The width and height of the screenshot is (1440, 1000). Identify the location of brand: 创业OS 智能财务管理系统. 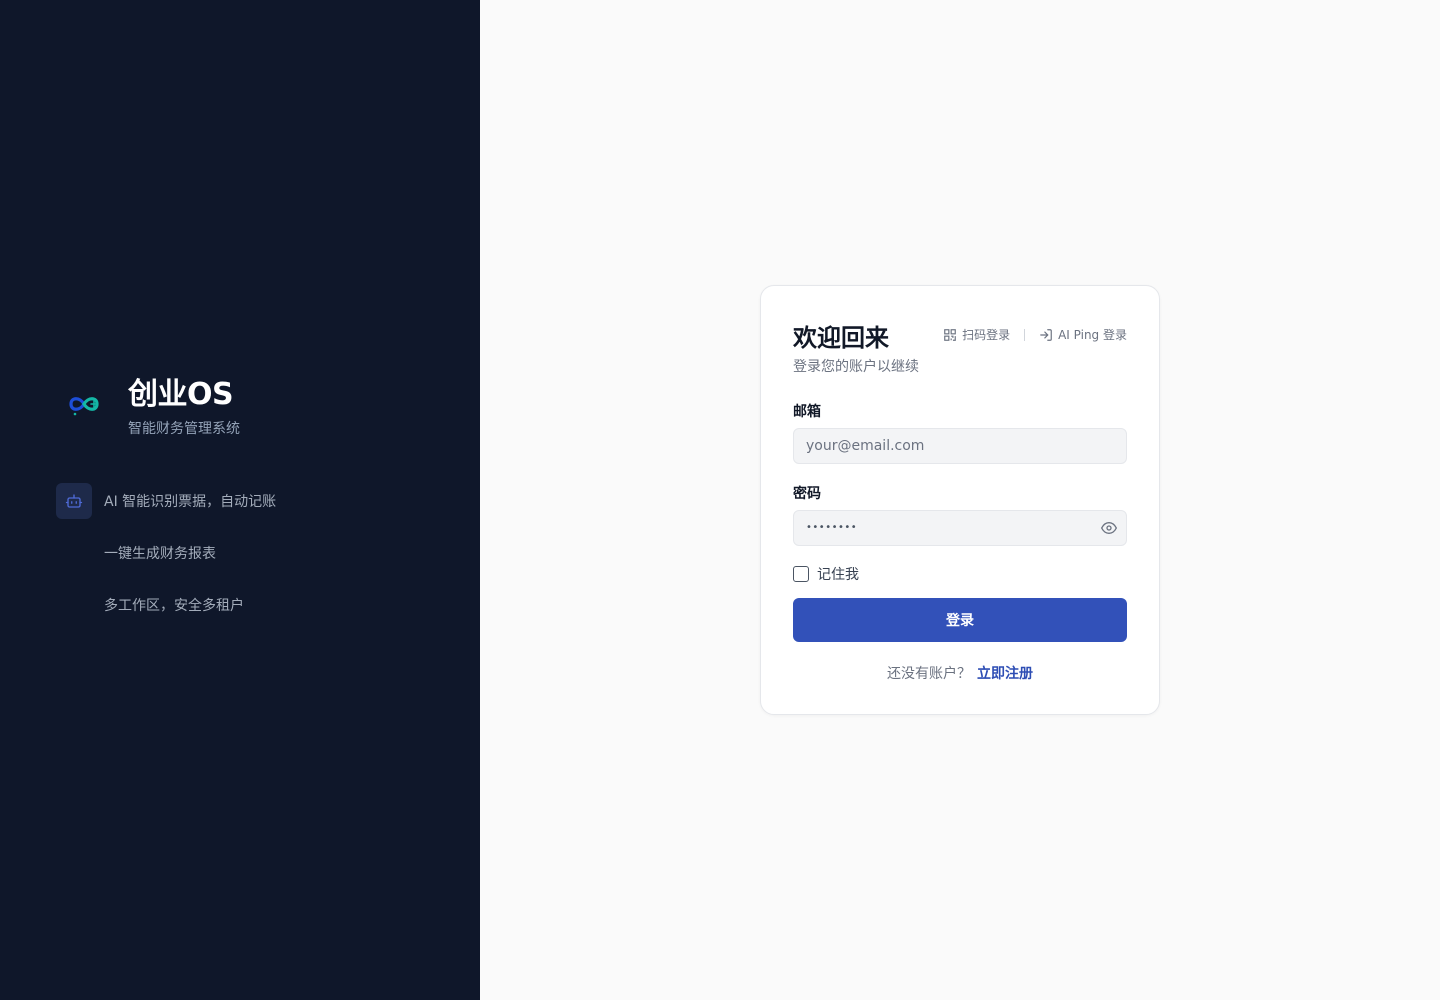
(152, 408).